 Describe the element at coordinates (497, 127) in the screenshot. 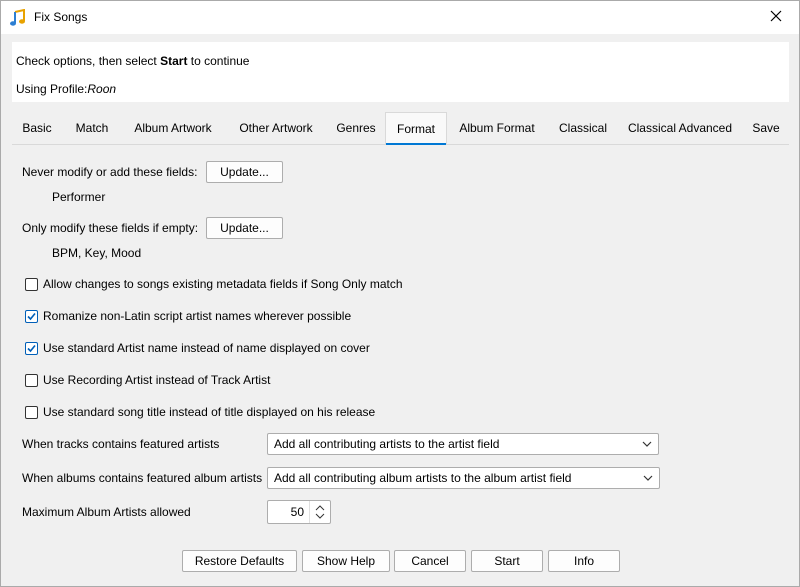

I see `tab-album-format: Album Format` at that location.